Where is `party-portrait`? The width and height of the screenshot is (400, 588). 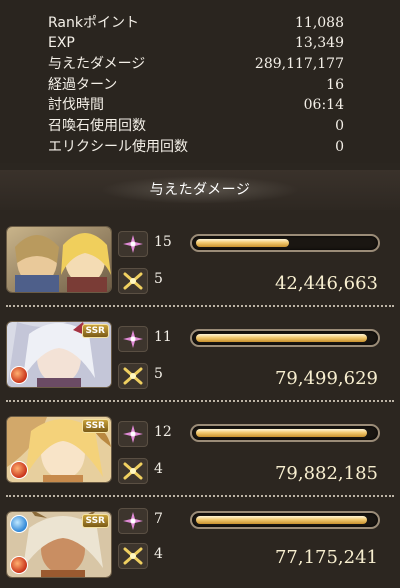
party-portrait is located at coordinates (59, 259).